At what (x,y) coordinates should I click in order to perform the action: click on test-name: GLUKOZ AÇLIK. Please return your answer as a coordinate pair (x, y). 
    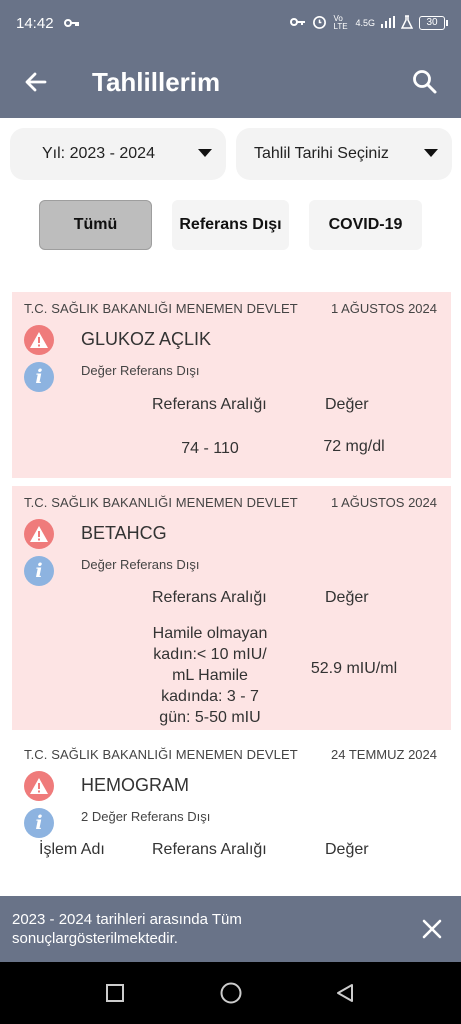
    Looking at the image, I should click on (146, 339).